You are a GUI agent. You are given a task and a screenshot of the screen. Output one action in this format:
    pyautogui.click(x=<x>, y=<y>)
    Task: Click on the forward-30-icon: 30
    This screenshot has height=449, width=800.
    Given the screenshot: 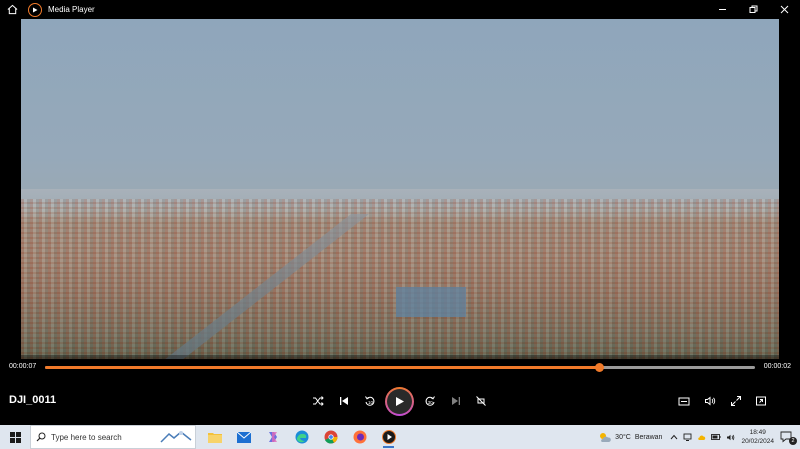 What is the action you would take?
    pyautogui.click(x=430, y=401)
    